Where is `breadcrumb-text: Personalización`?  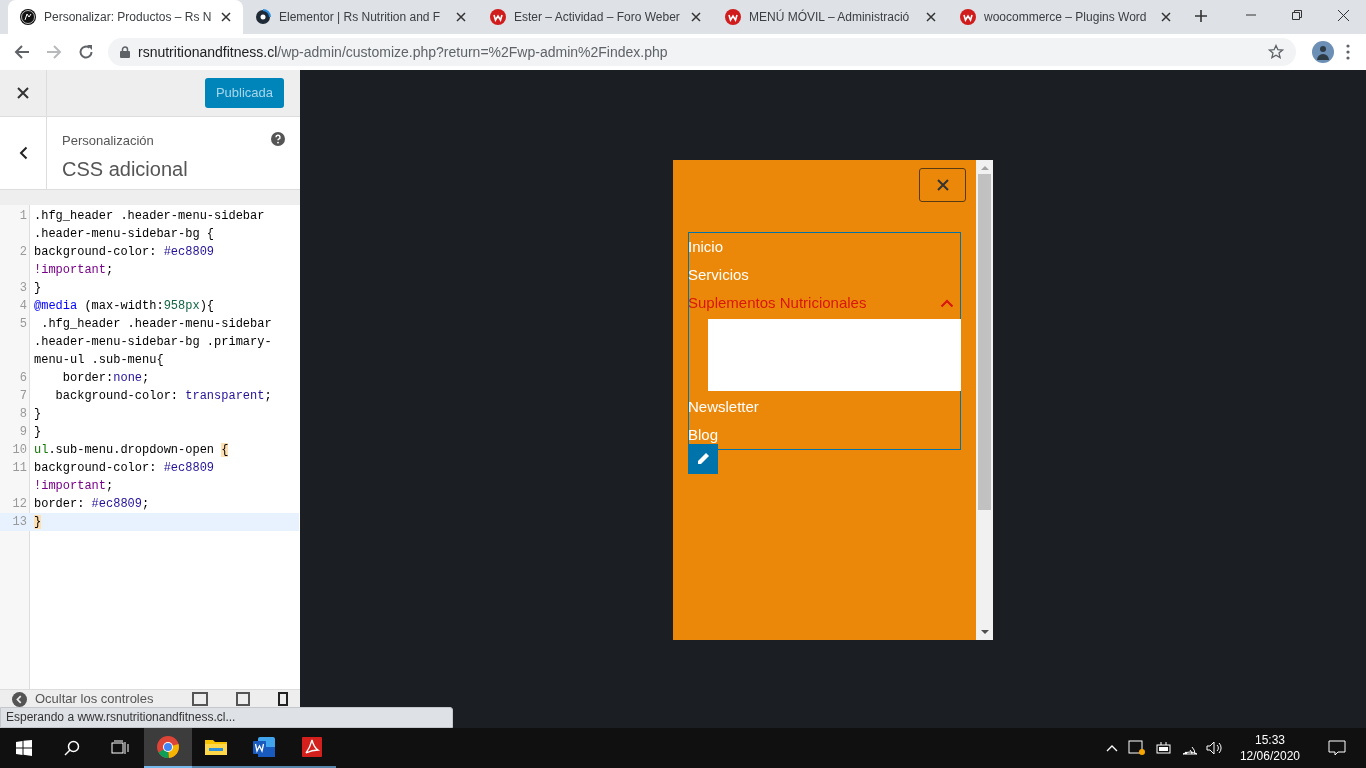 breadcrumb-text: Personalización is located at coordinates (108, 141).